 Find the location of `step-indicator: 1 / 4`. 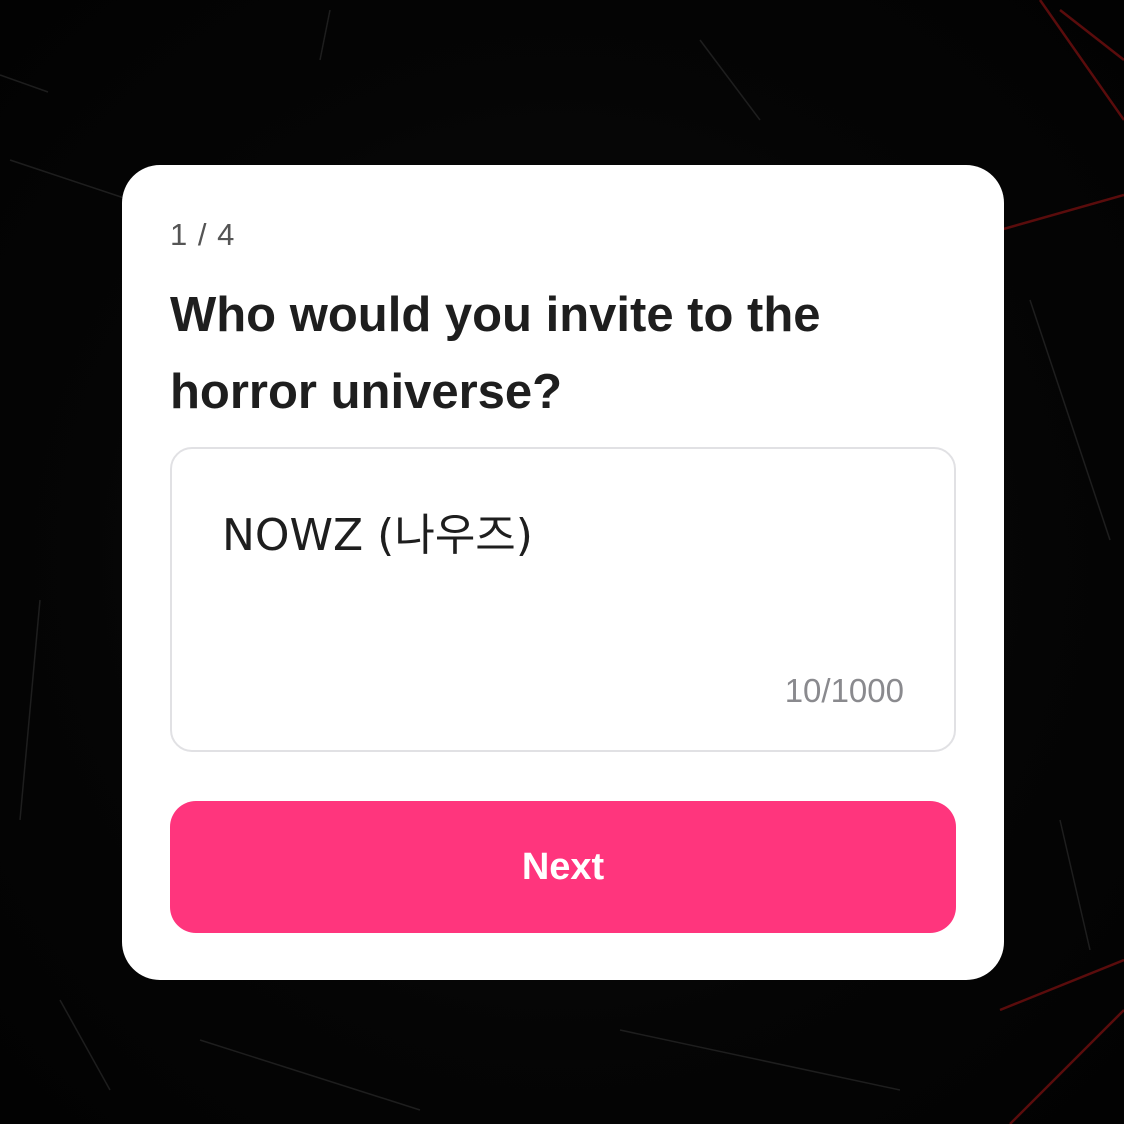

step-indicator: 1 / 4 is located at coordinates (203, 234).